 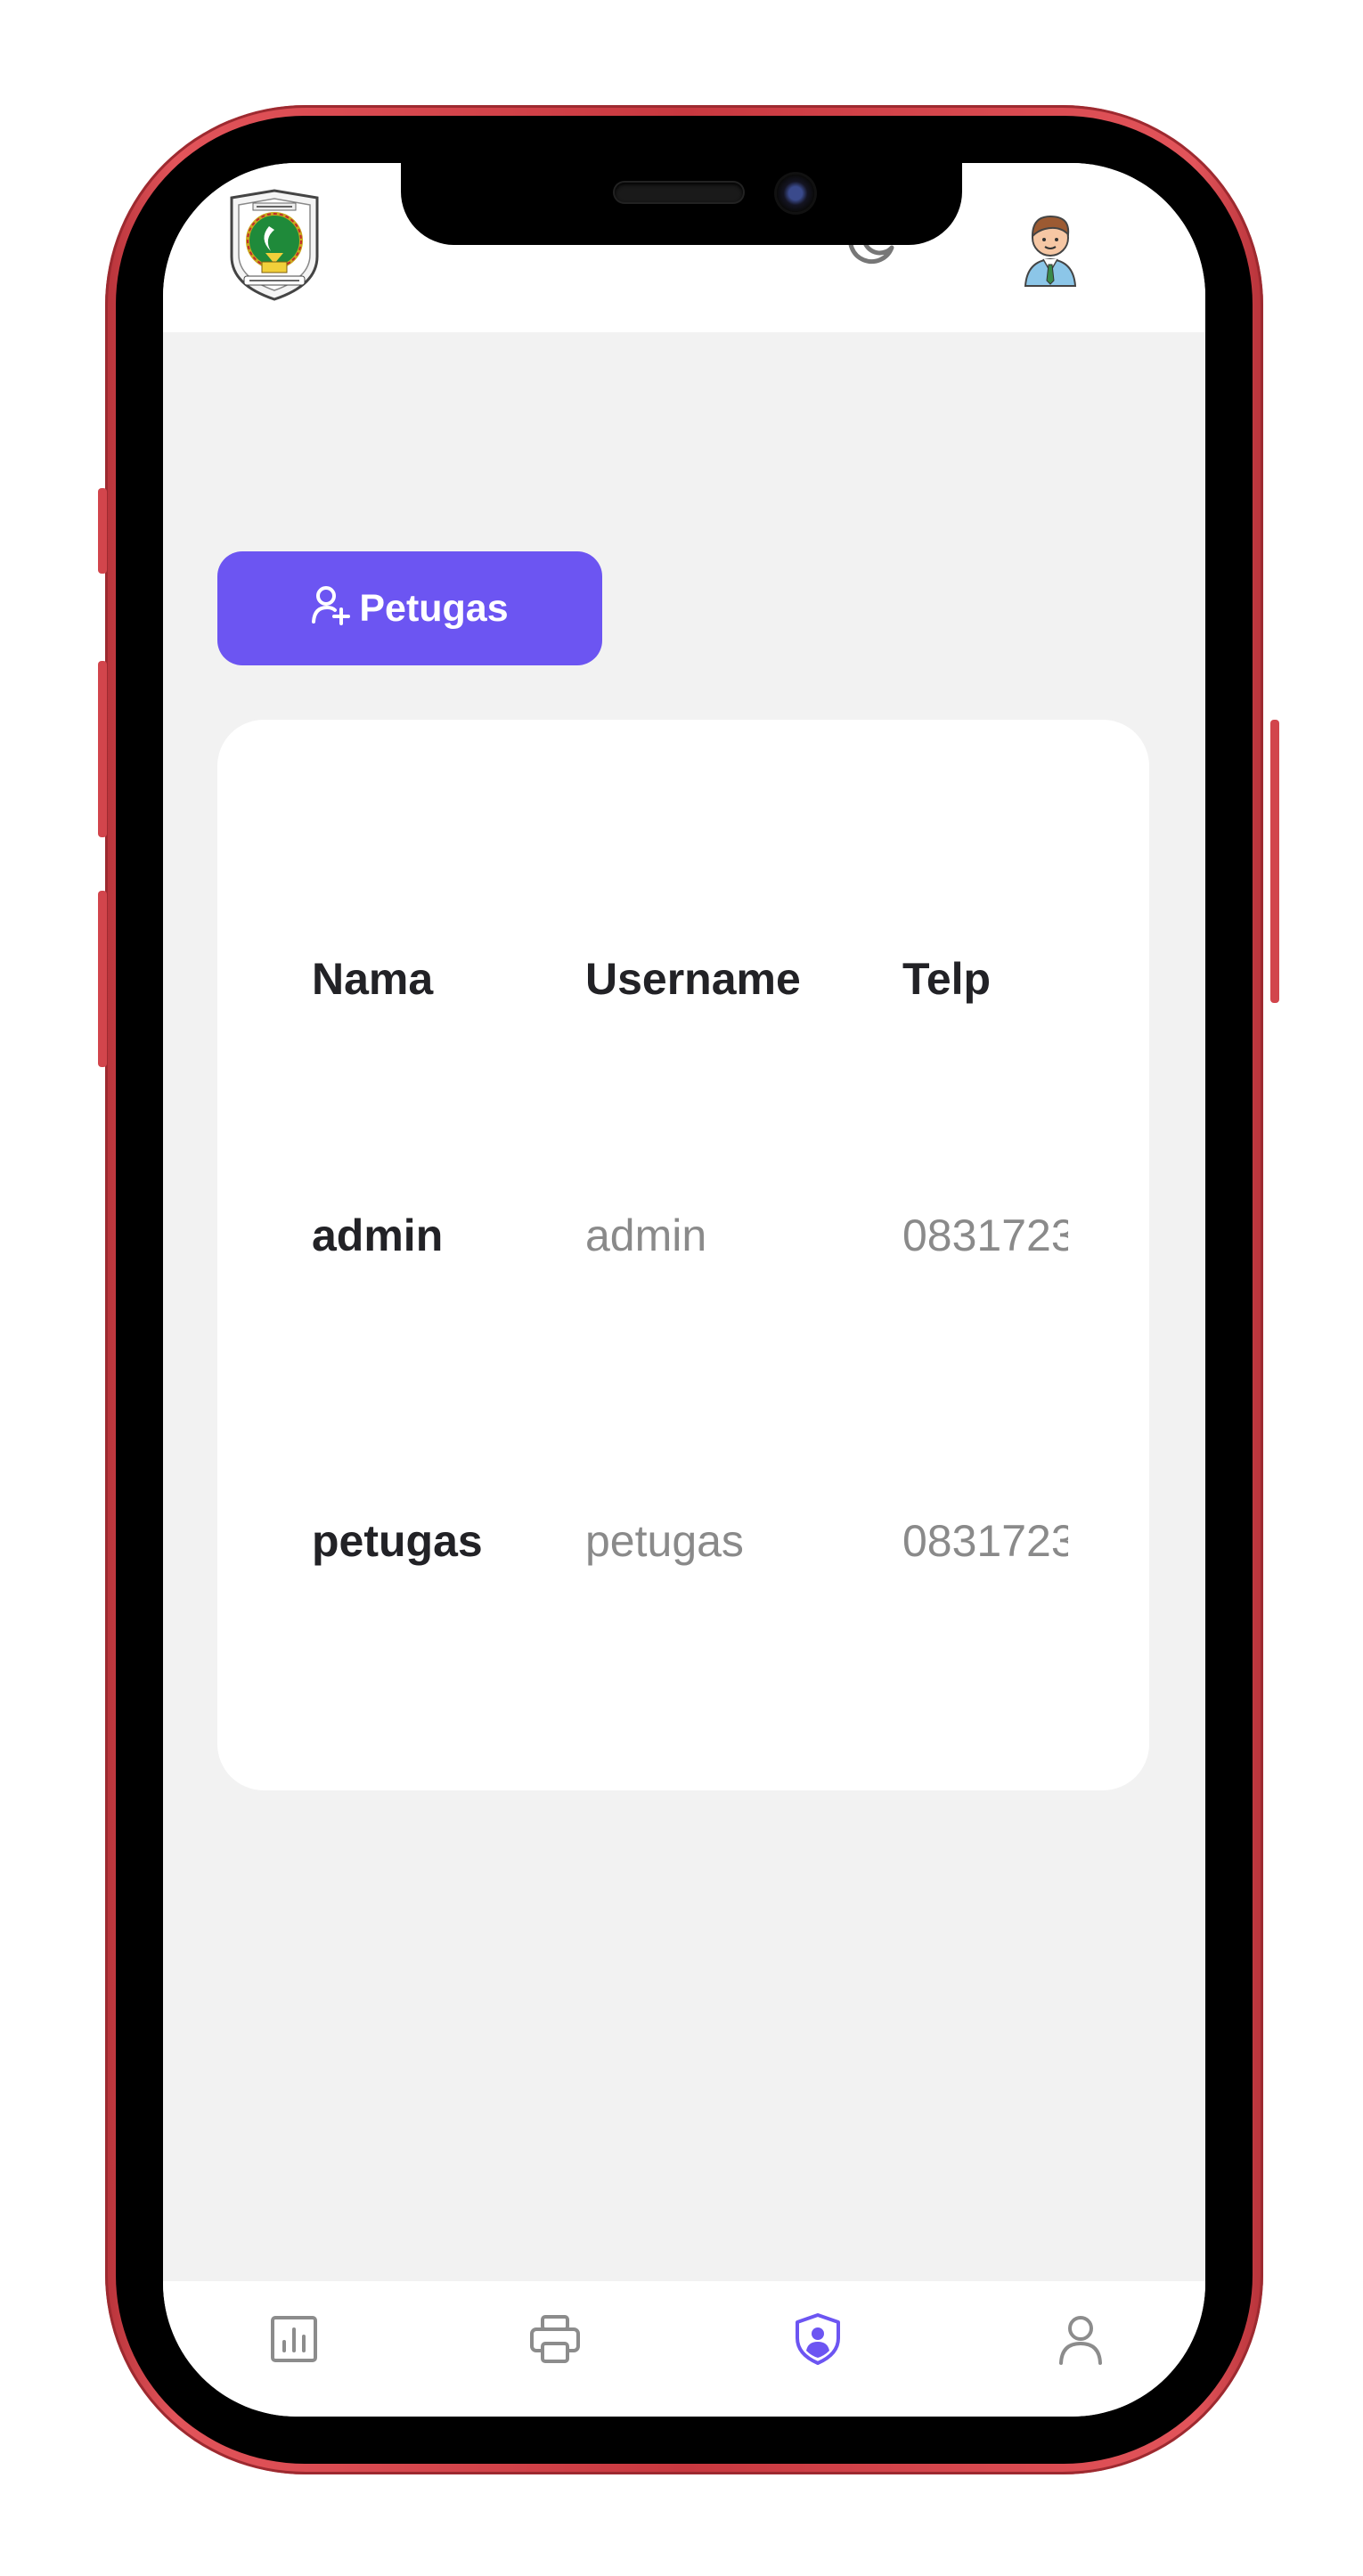 I want to click on nav-dashboard, so click(x=294, y=2339).